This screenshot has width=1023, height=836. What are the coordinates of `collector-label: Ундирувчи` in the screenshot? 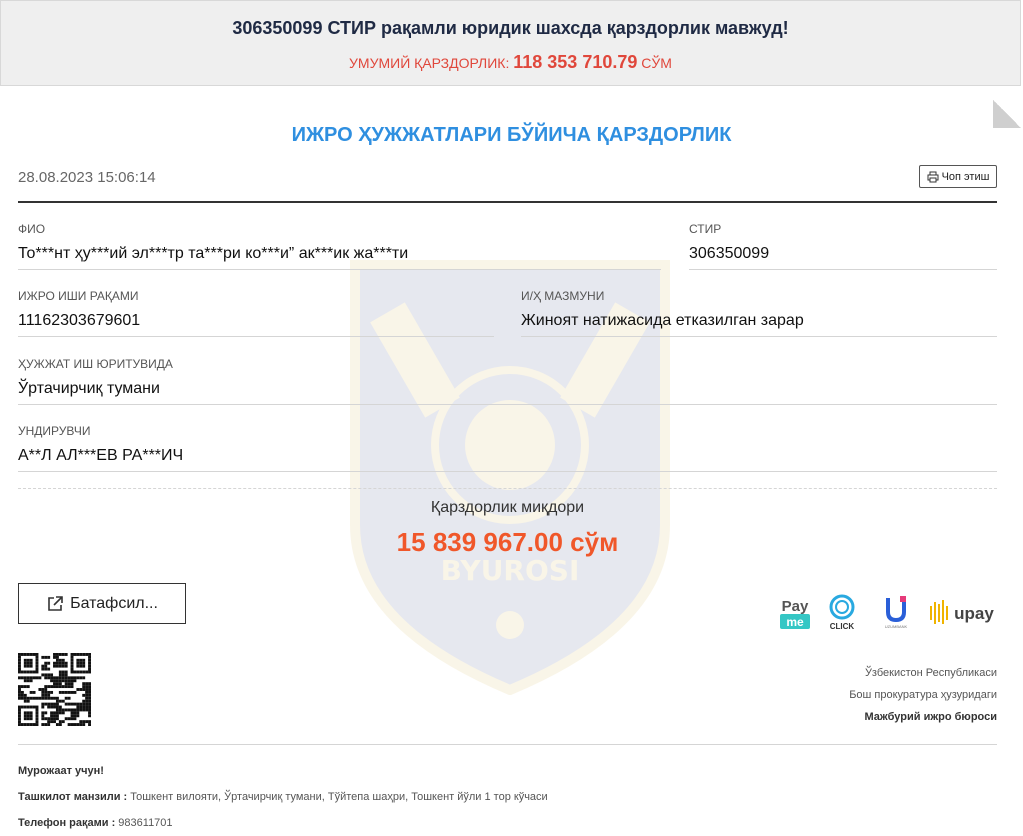 It's located at (54, 431).